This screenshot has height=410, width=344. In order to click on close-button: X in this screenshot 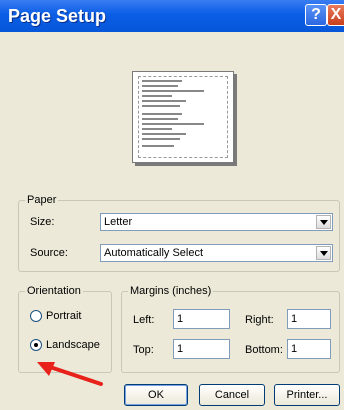, I will do `click(335, 15)`.